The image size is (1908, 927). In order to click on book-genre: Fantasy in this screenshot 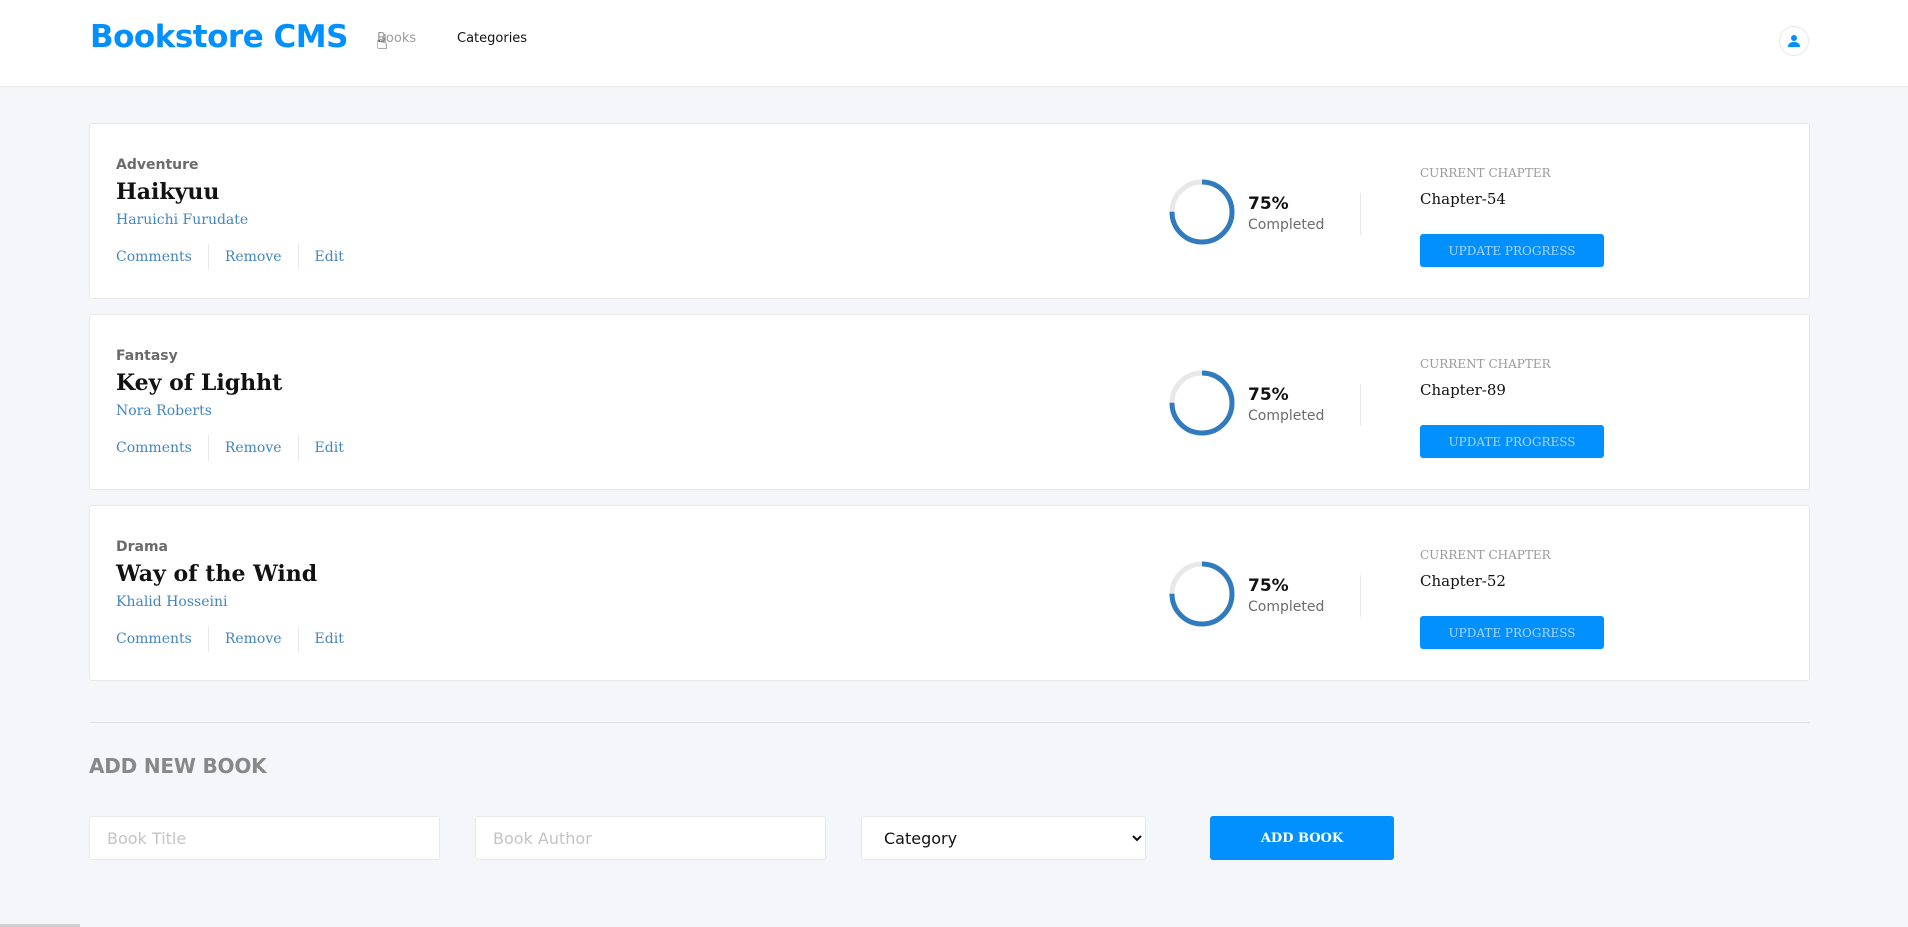, I will do `click(147, 356)`.